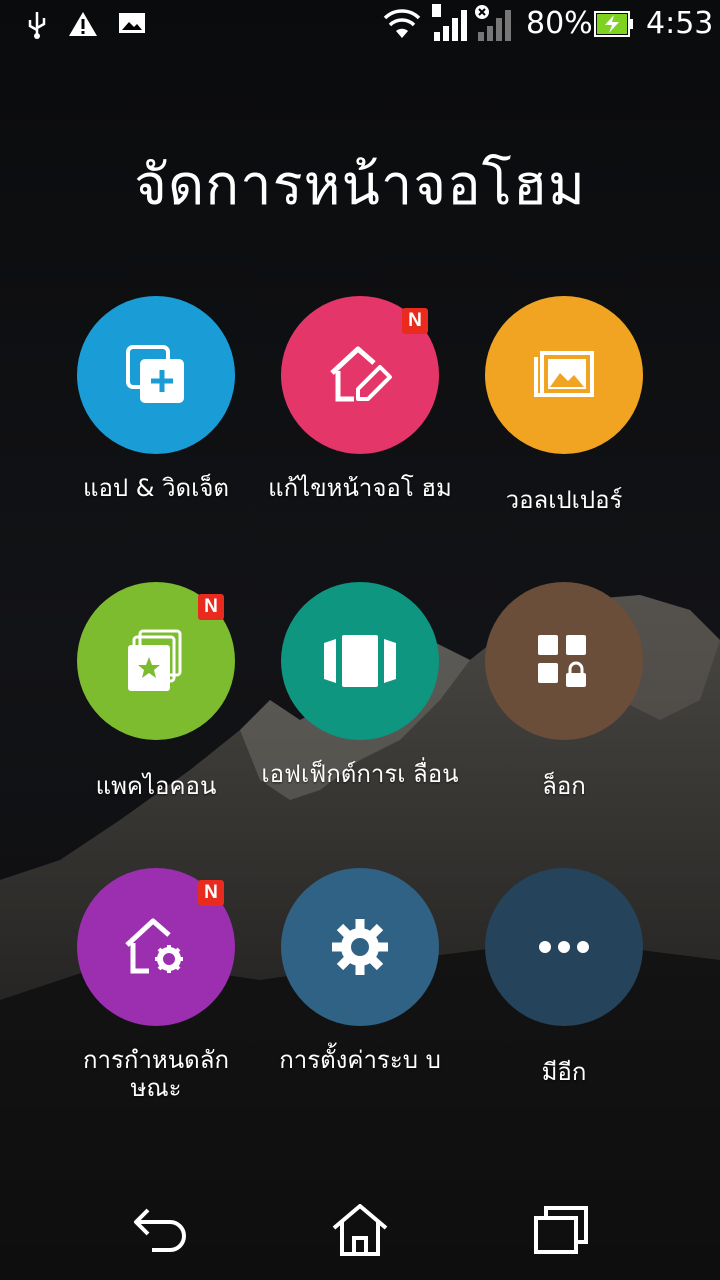  What do you see at coordinates (154, 946) in the screenshot?
I see `home-settings-icon` at bounding box center [154, 946].